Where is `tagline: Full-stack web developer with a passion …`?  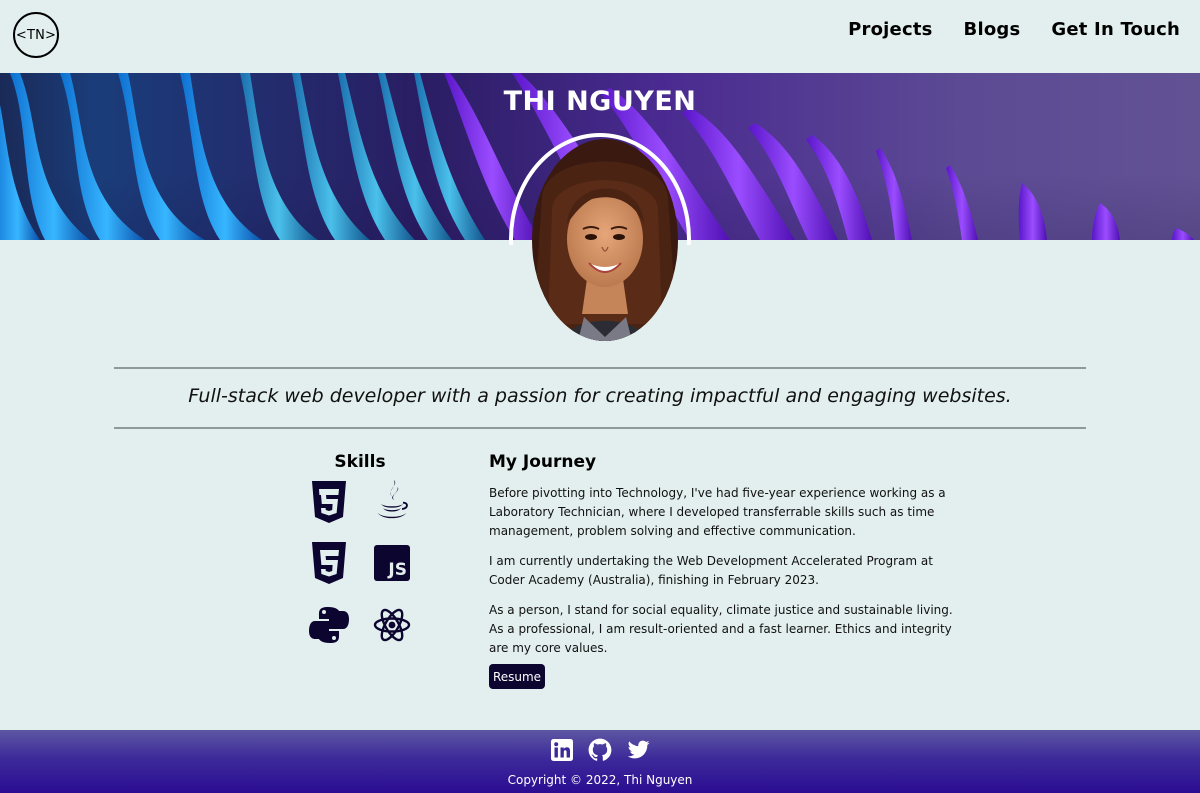
tagline: Full-stack web developer with a passion … is located at coordinates (600, 396).